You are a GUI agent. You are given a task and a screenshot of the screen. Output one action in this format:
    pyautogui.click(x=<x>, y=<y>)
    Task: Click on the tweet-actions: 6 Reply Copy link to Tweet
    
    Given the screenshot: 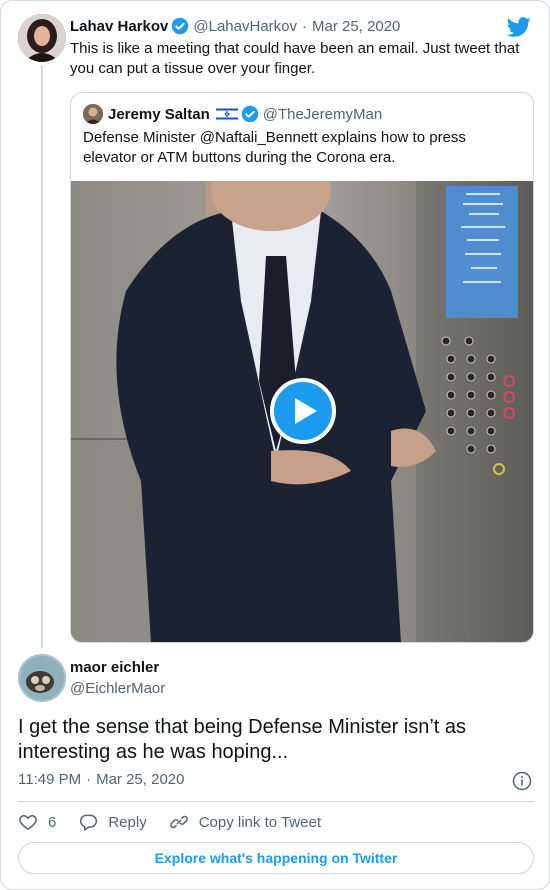 What is the action you would take?
    pyautogui.click(x=180, y=822)
    